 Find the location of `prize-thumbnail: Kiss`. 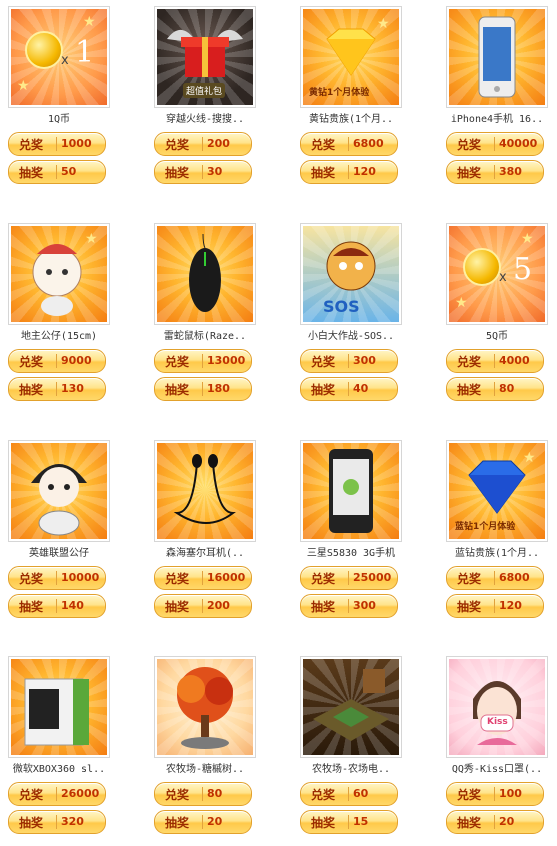

prize-thumbnail: Kiss is located at coordinates (497, 707).